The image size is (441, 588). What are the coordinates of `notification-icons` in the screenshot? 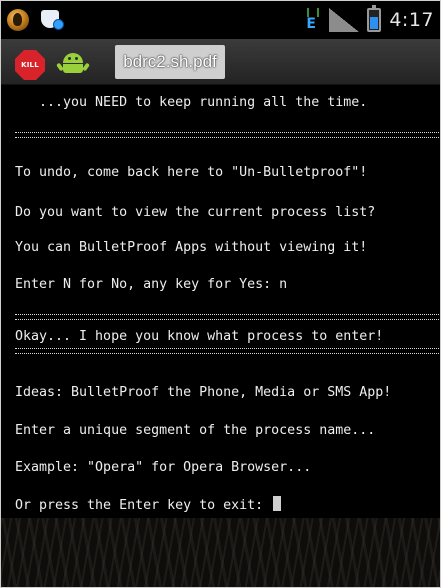 It's located at (36, 20).